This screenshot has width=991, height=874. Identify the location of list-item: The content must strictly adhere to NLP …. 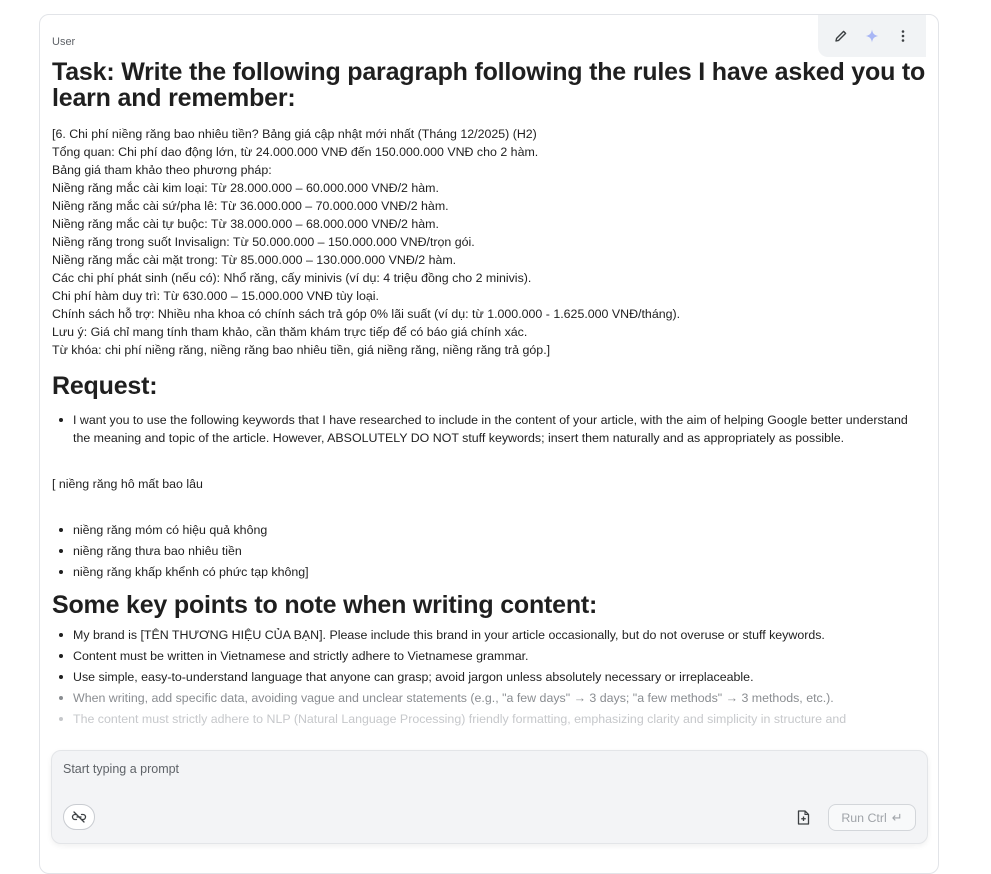
(493, 719).